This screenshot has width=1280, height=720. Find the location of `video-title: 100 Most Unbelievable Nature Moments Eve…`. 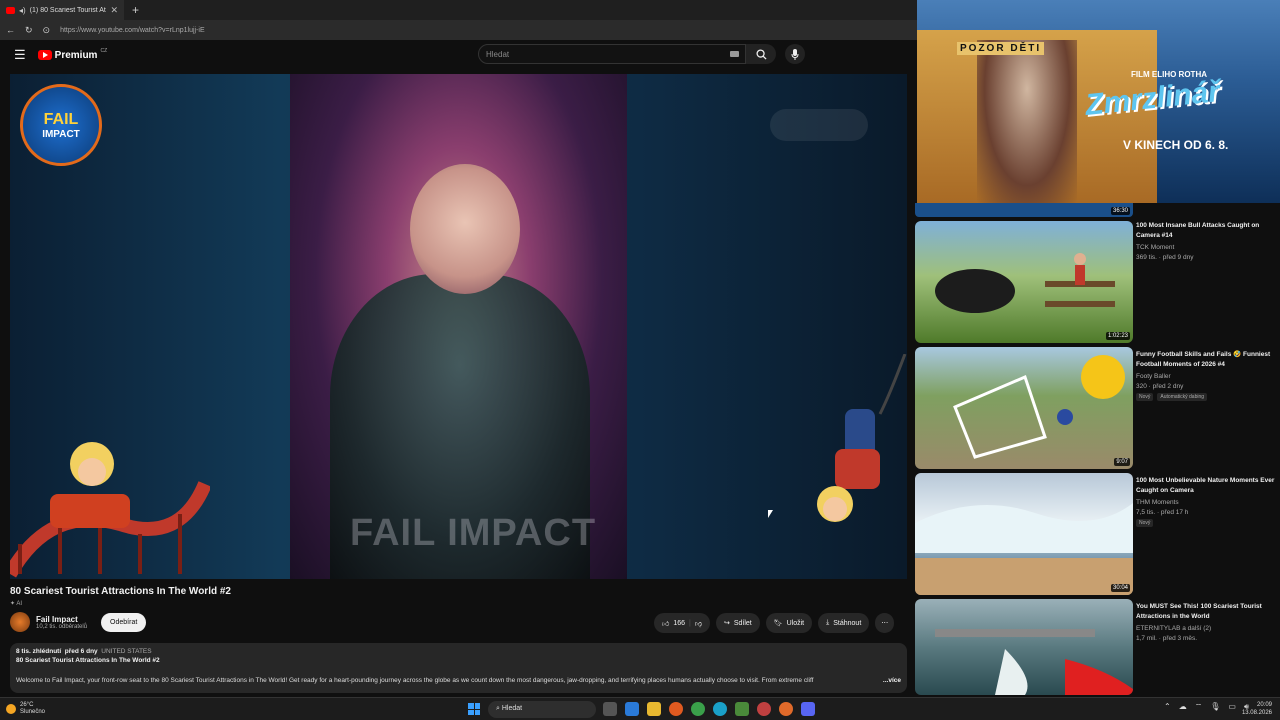

video-title: 100 Most Unbelievable Nature Moments Eve… is located at coordinates (1206, 486).